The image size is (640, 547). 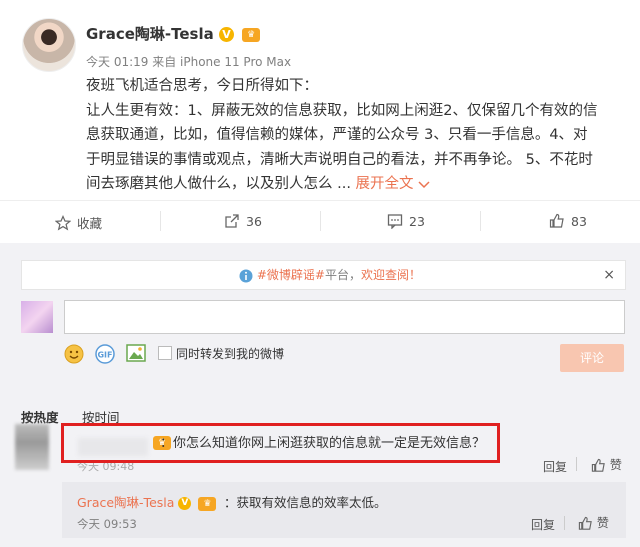 I want to click on notice-hashtag: #微博辟谣#, so click(x=291, y=275).